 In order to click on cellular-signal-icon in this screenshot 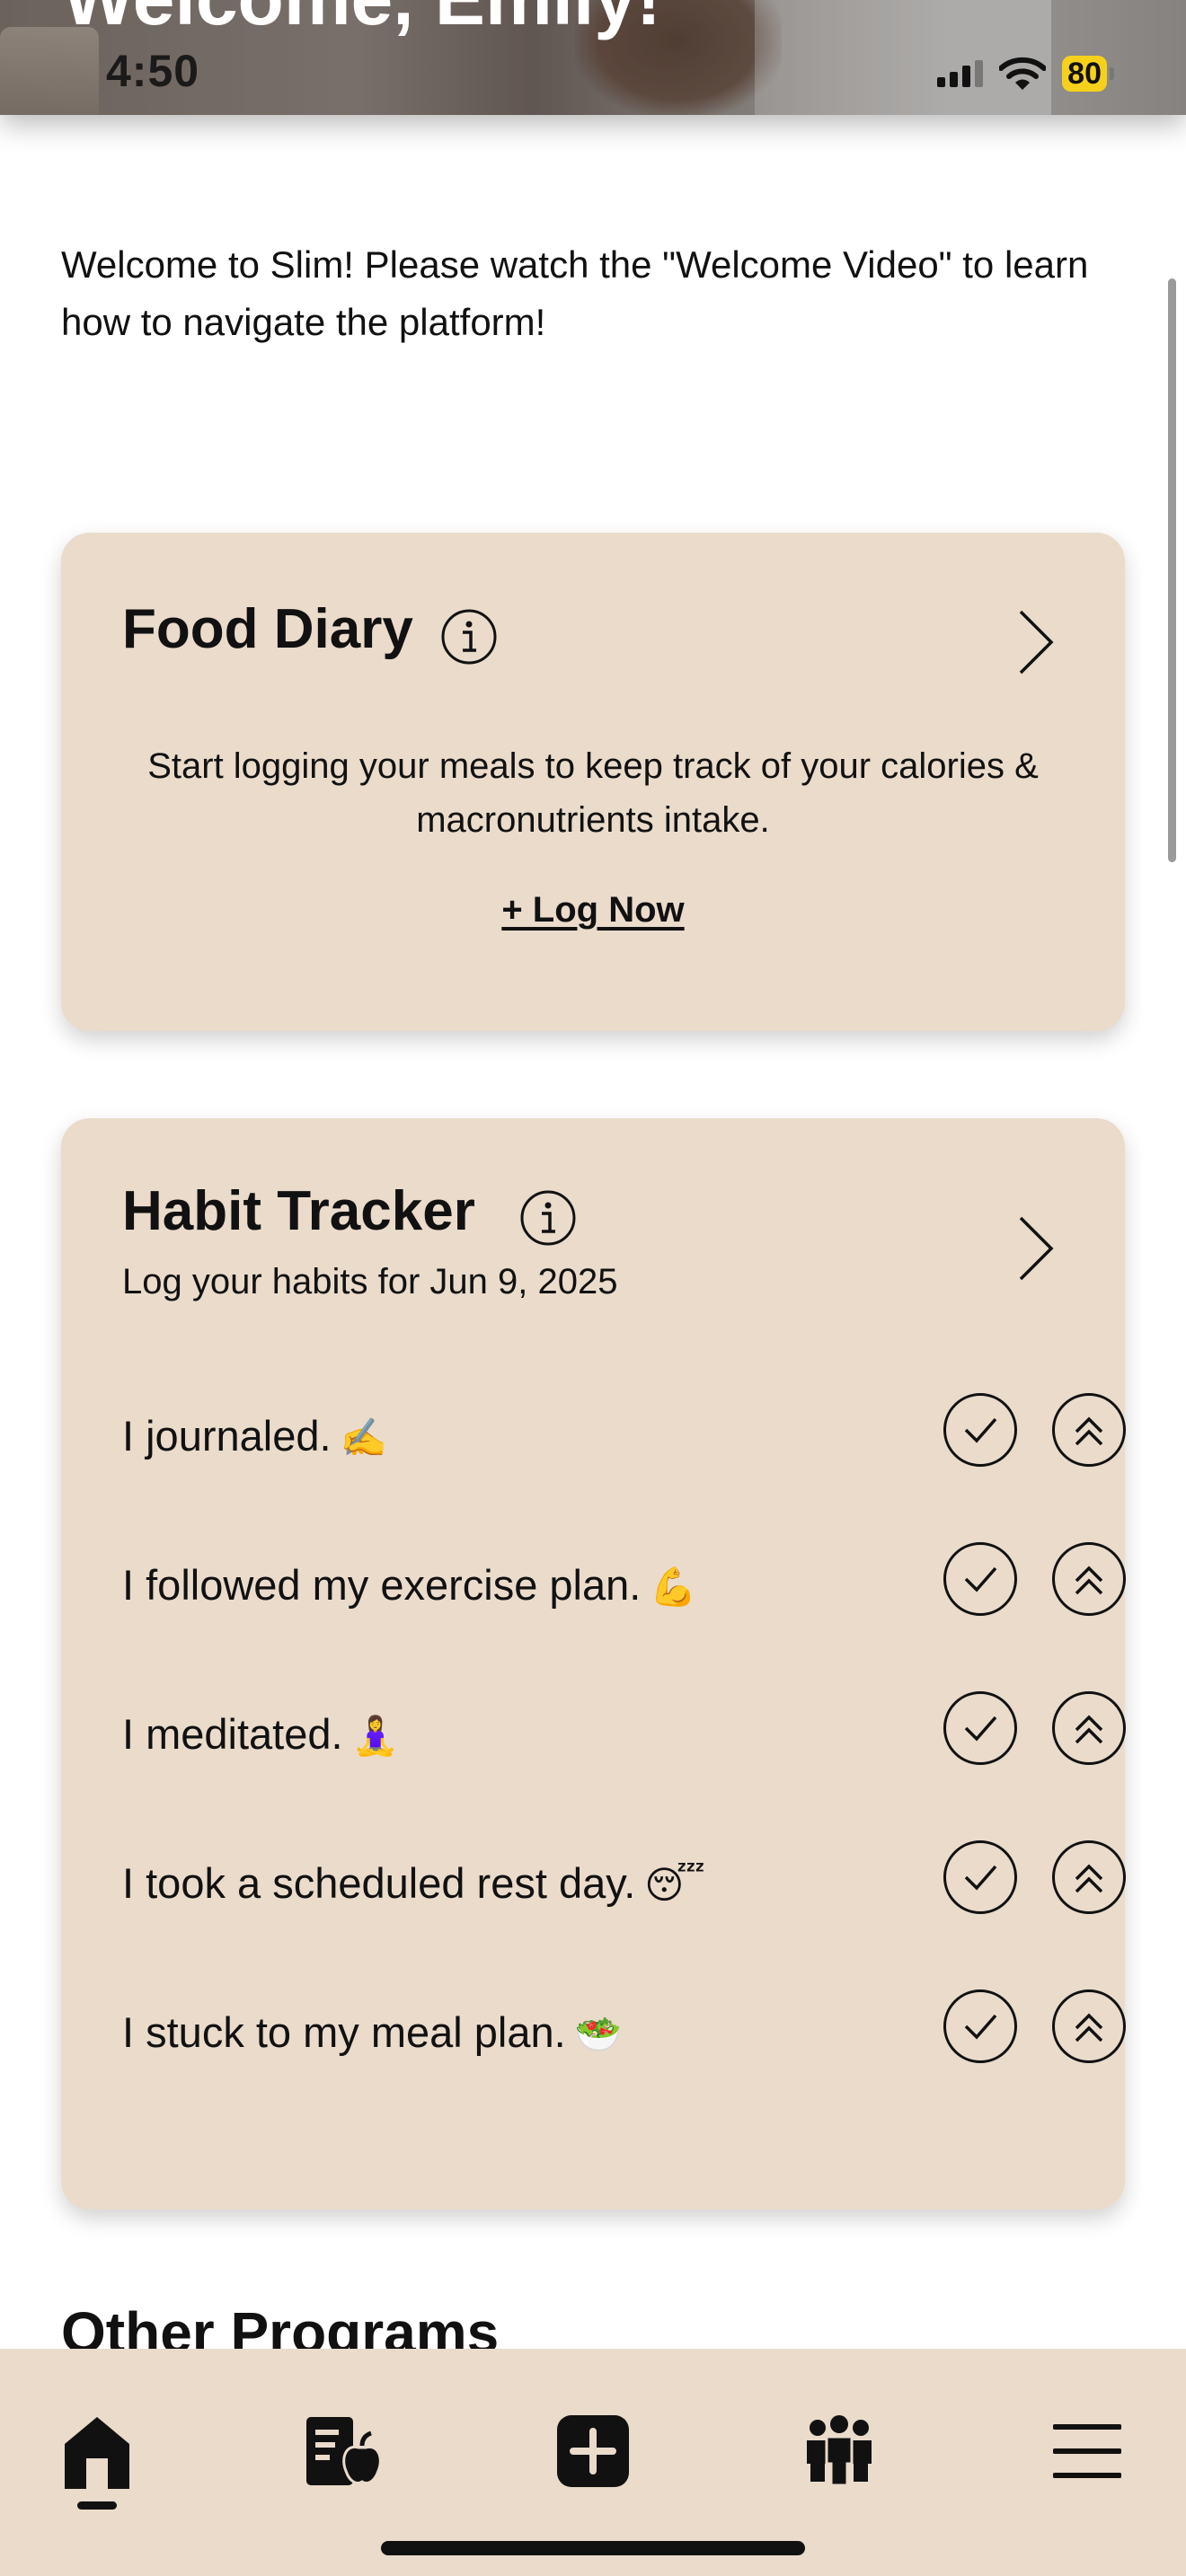, I will do `click(960, 73)`.